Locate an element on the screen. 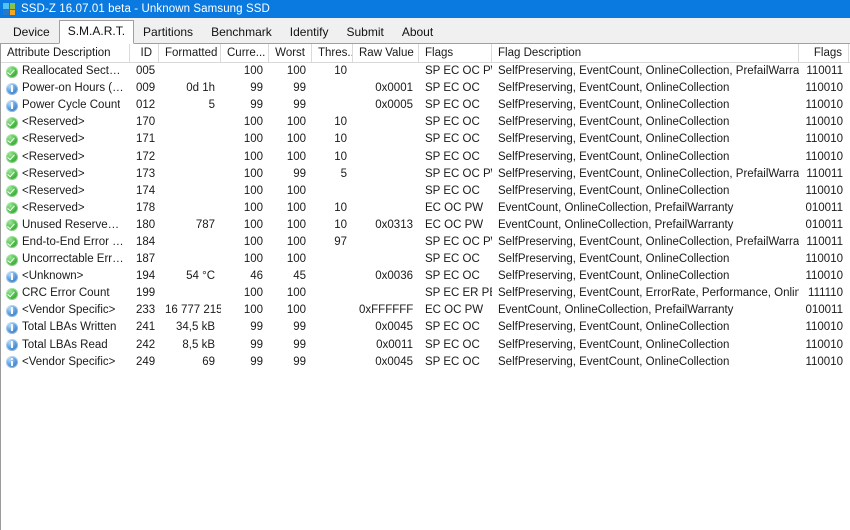  cell-raw: 0x0036 is located at coordinates (394, 276).